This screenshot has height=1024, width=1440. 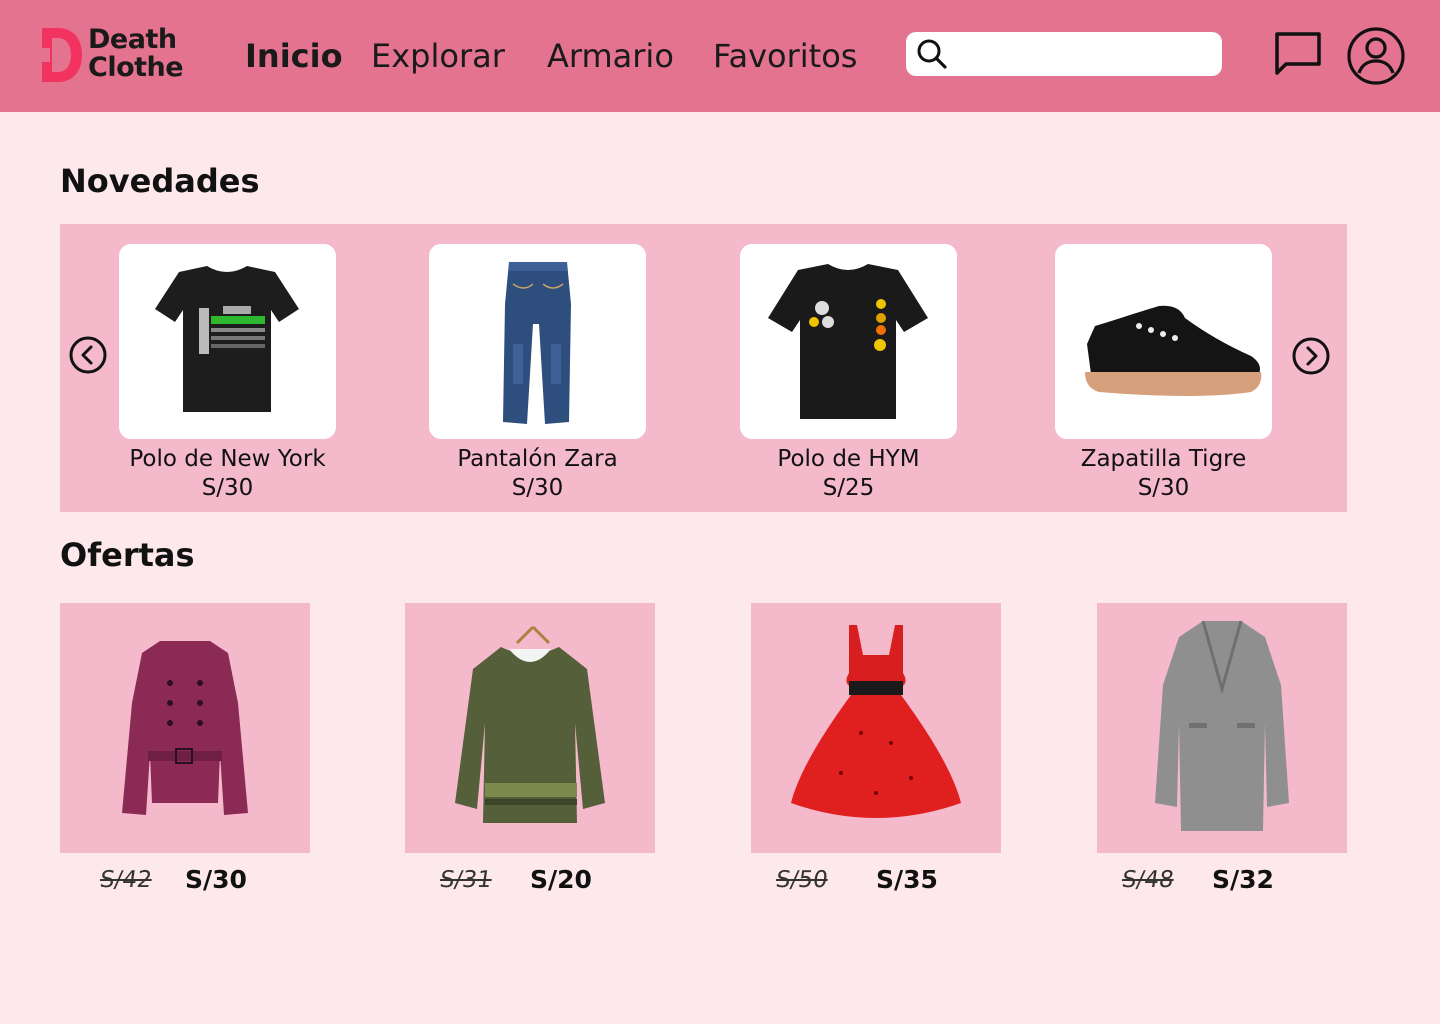 What do you see at coordinates (848, 341) in the screenshot?
I see `product-image-black-tshirt-patches` at bounding box center [848, 341].